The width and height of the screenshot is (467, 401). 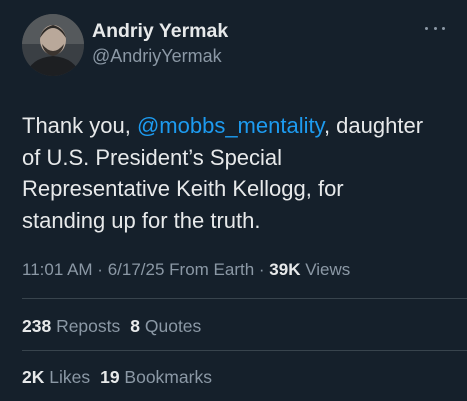 What do you see at coordinates (209, 269) in the screenshot?
I see `tweet-source: From Earth` at bounding box center [209, 269].